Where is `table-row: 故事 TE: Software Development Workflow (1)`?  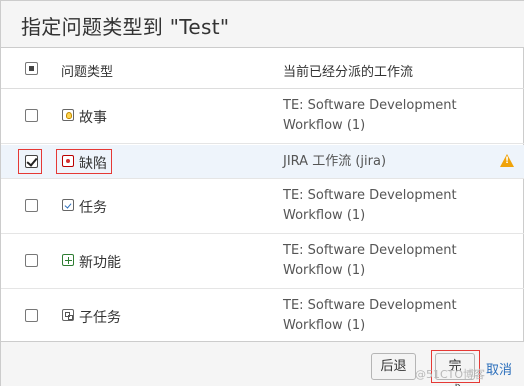 table-row: 故事 TE: Software Development Workflow (1) is located at coordinates (262, 117).